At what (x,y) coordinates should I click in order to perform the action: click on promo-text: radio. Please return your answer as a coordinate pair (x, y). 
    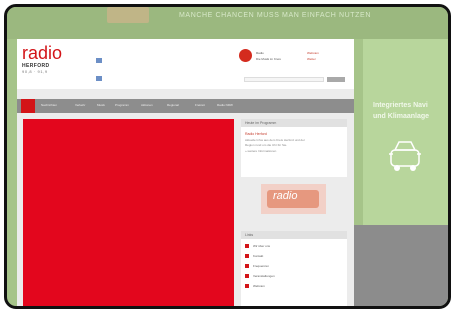
    Looking at the image, I should click on (285, 196).